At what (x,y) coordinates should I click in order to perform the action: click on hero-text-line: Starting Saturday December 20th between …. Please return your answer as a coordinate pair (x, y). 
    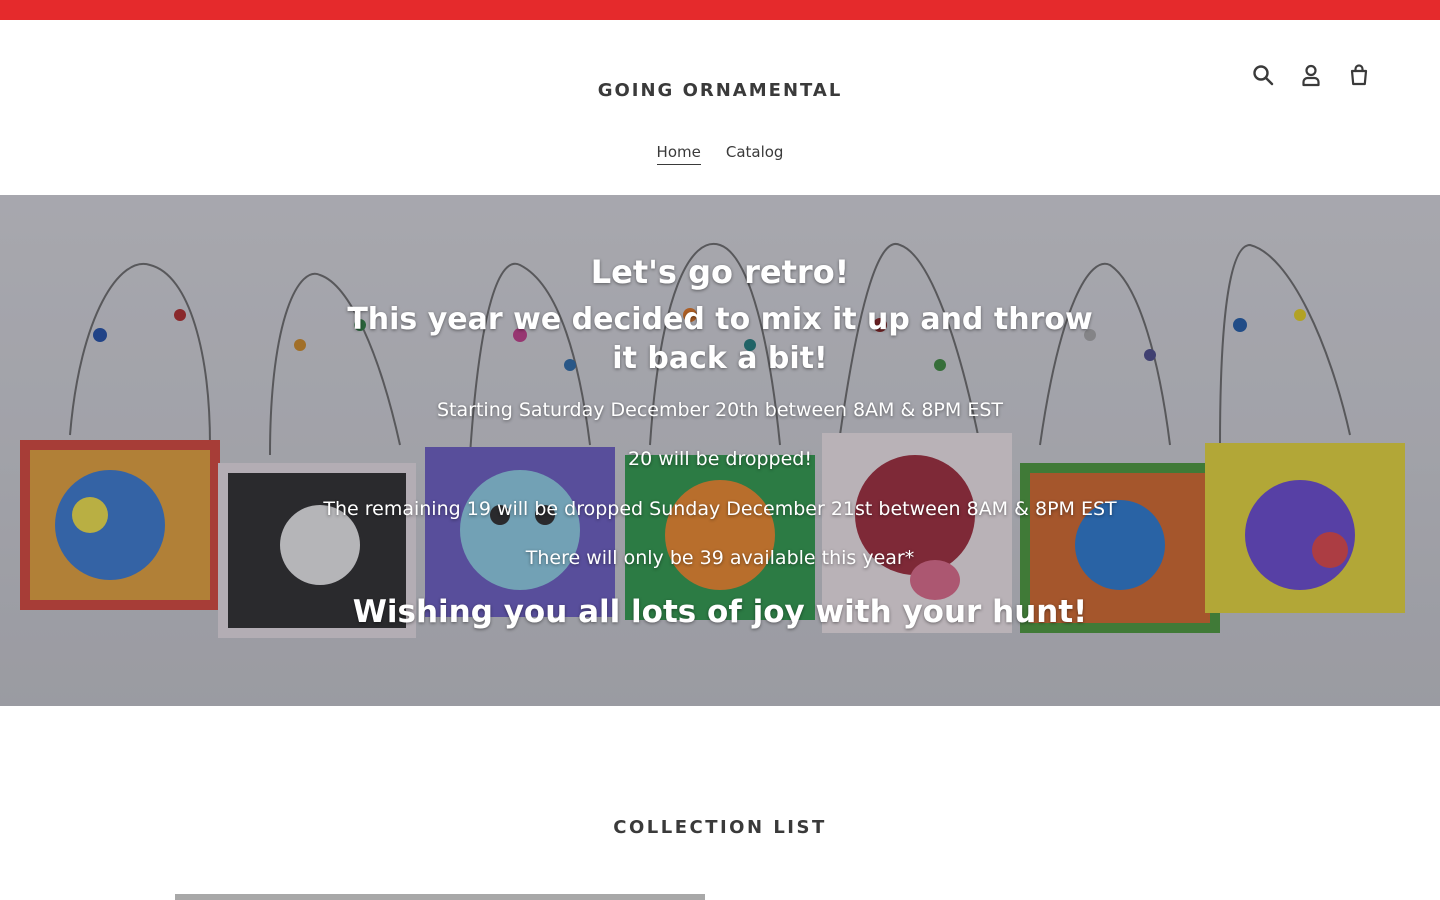
    Looking at the image, I should click on (720, 410).